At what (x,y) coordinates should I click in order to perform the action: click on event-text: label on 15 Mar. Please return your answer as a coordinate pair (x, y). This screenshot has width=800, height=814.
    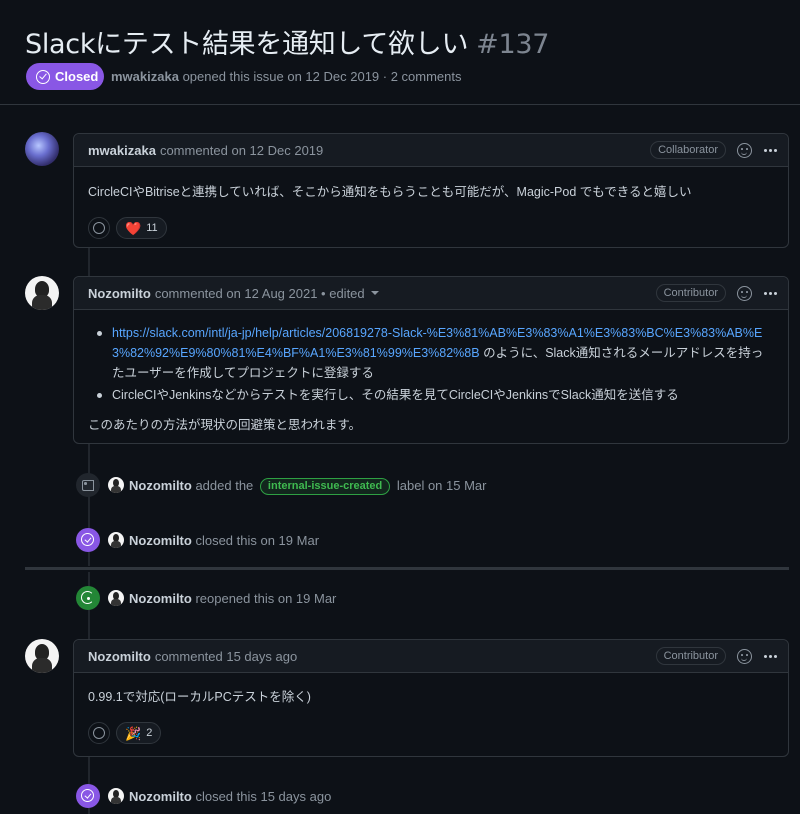
    Looking at the image, I should click on (441, 485).